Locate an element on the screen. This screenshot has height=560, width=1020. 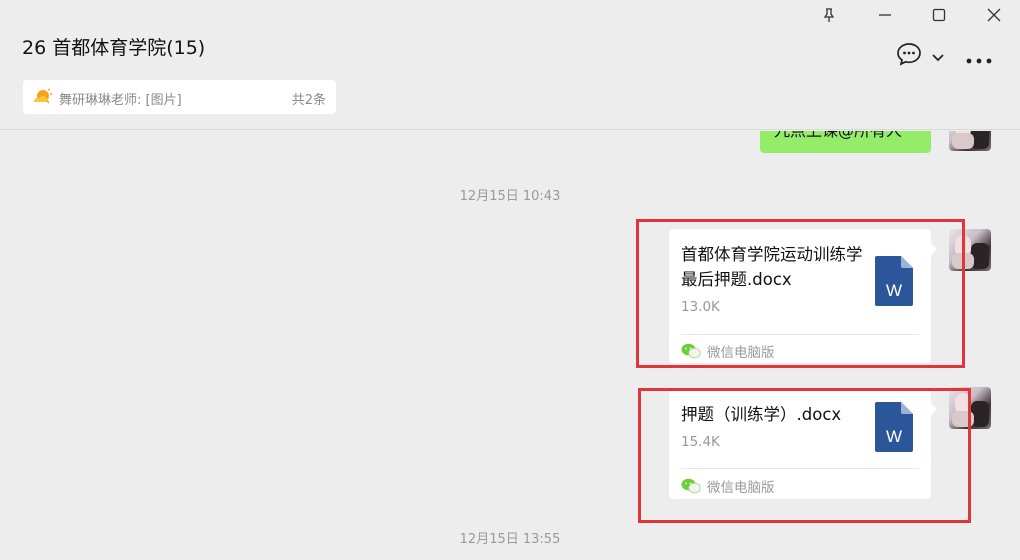
minimize-icon is located at coordinates (885, 15).